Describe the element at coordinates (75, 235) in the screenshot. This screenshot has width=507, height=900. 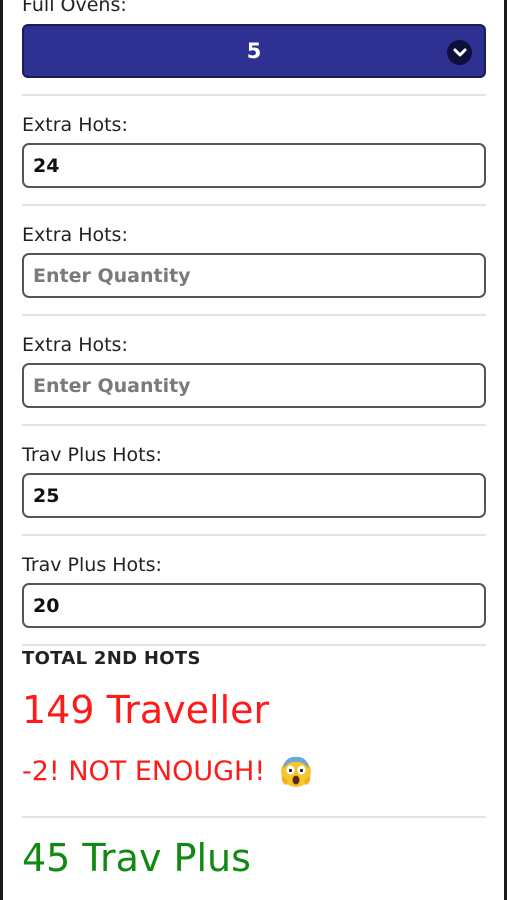
I see `extra-hots-label-2: Extra Hots:` at that location.